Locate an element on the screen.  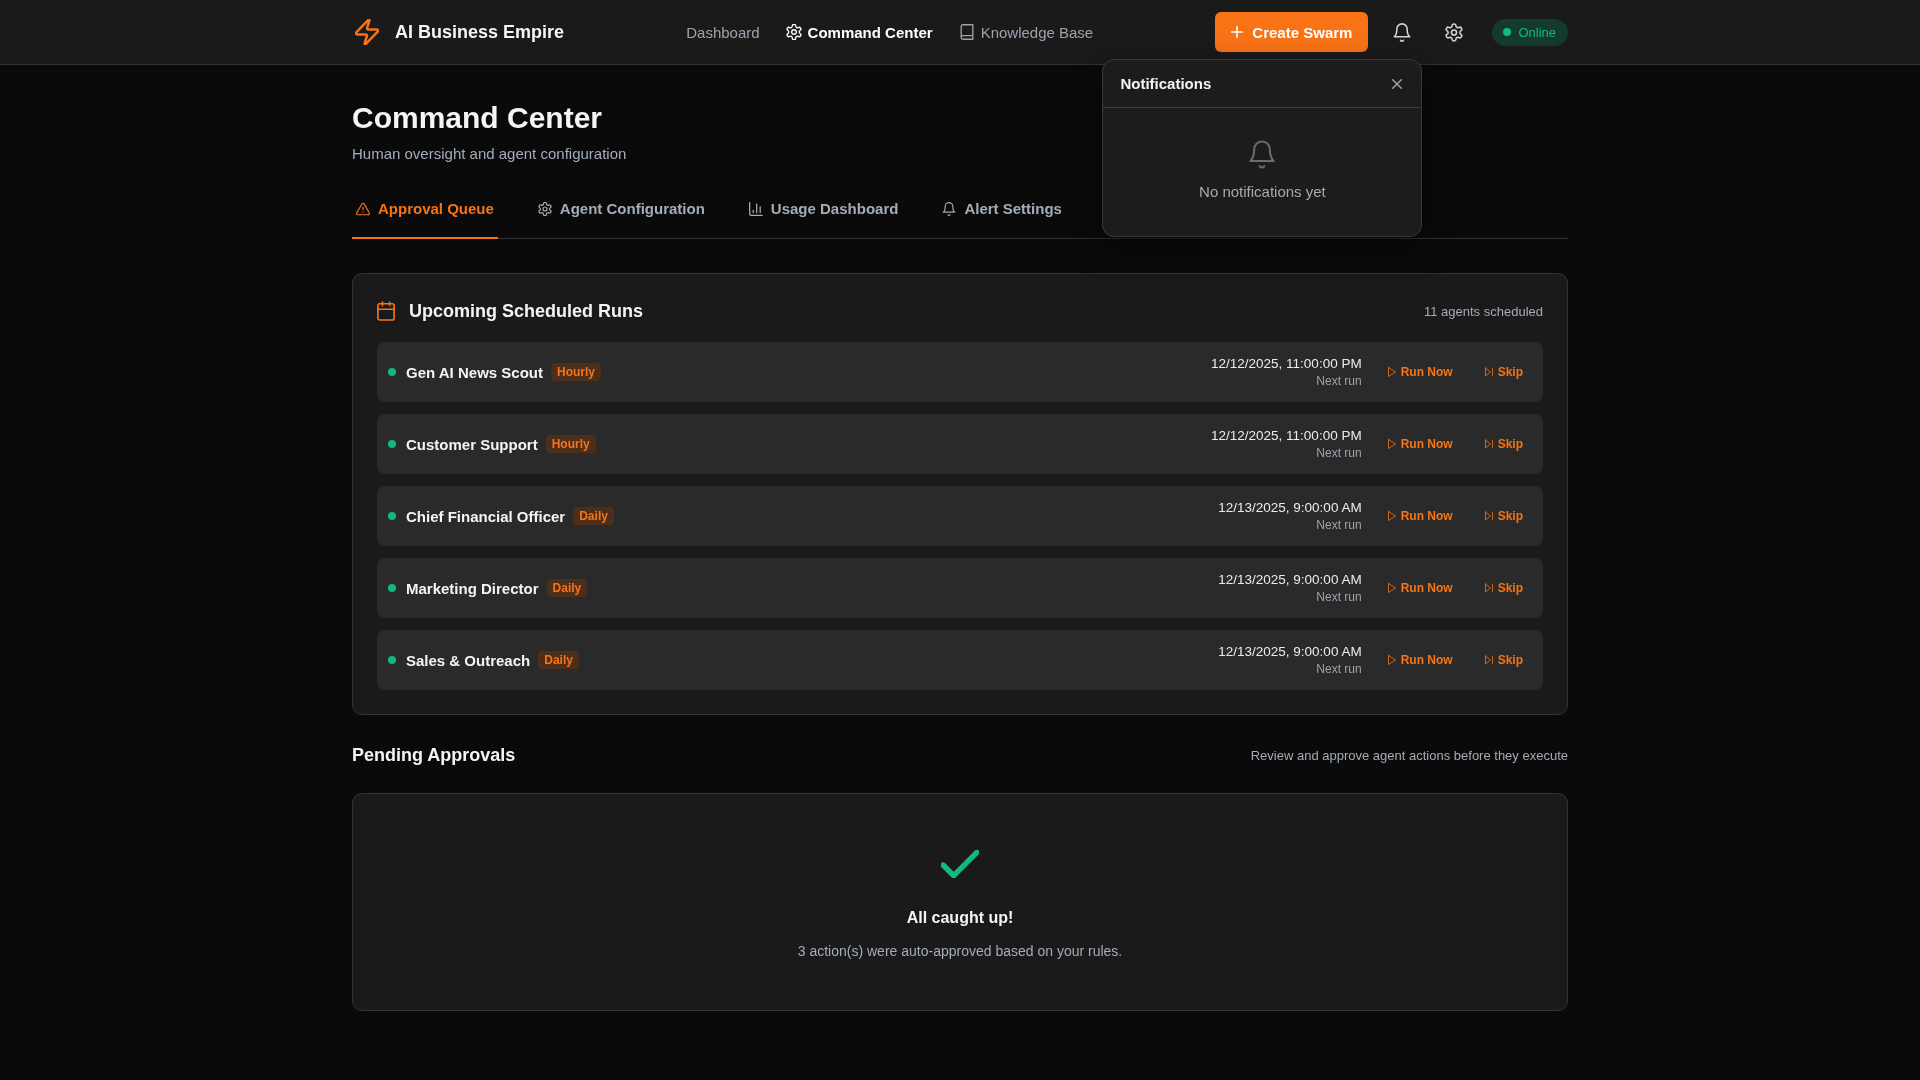
section-description: Review and approve agent actions before they execute is located at coordinates (1409, 755).